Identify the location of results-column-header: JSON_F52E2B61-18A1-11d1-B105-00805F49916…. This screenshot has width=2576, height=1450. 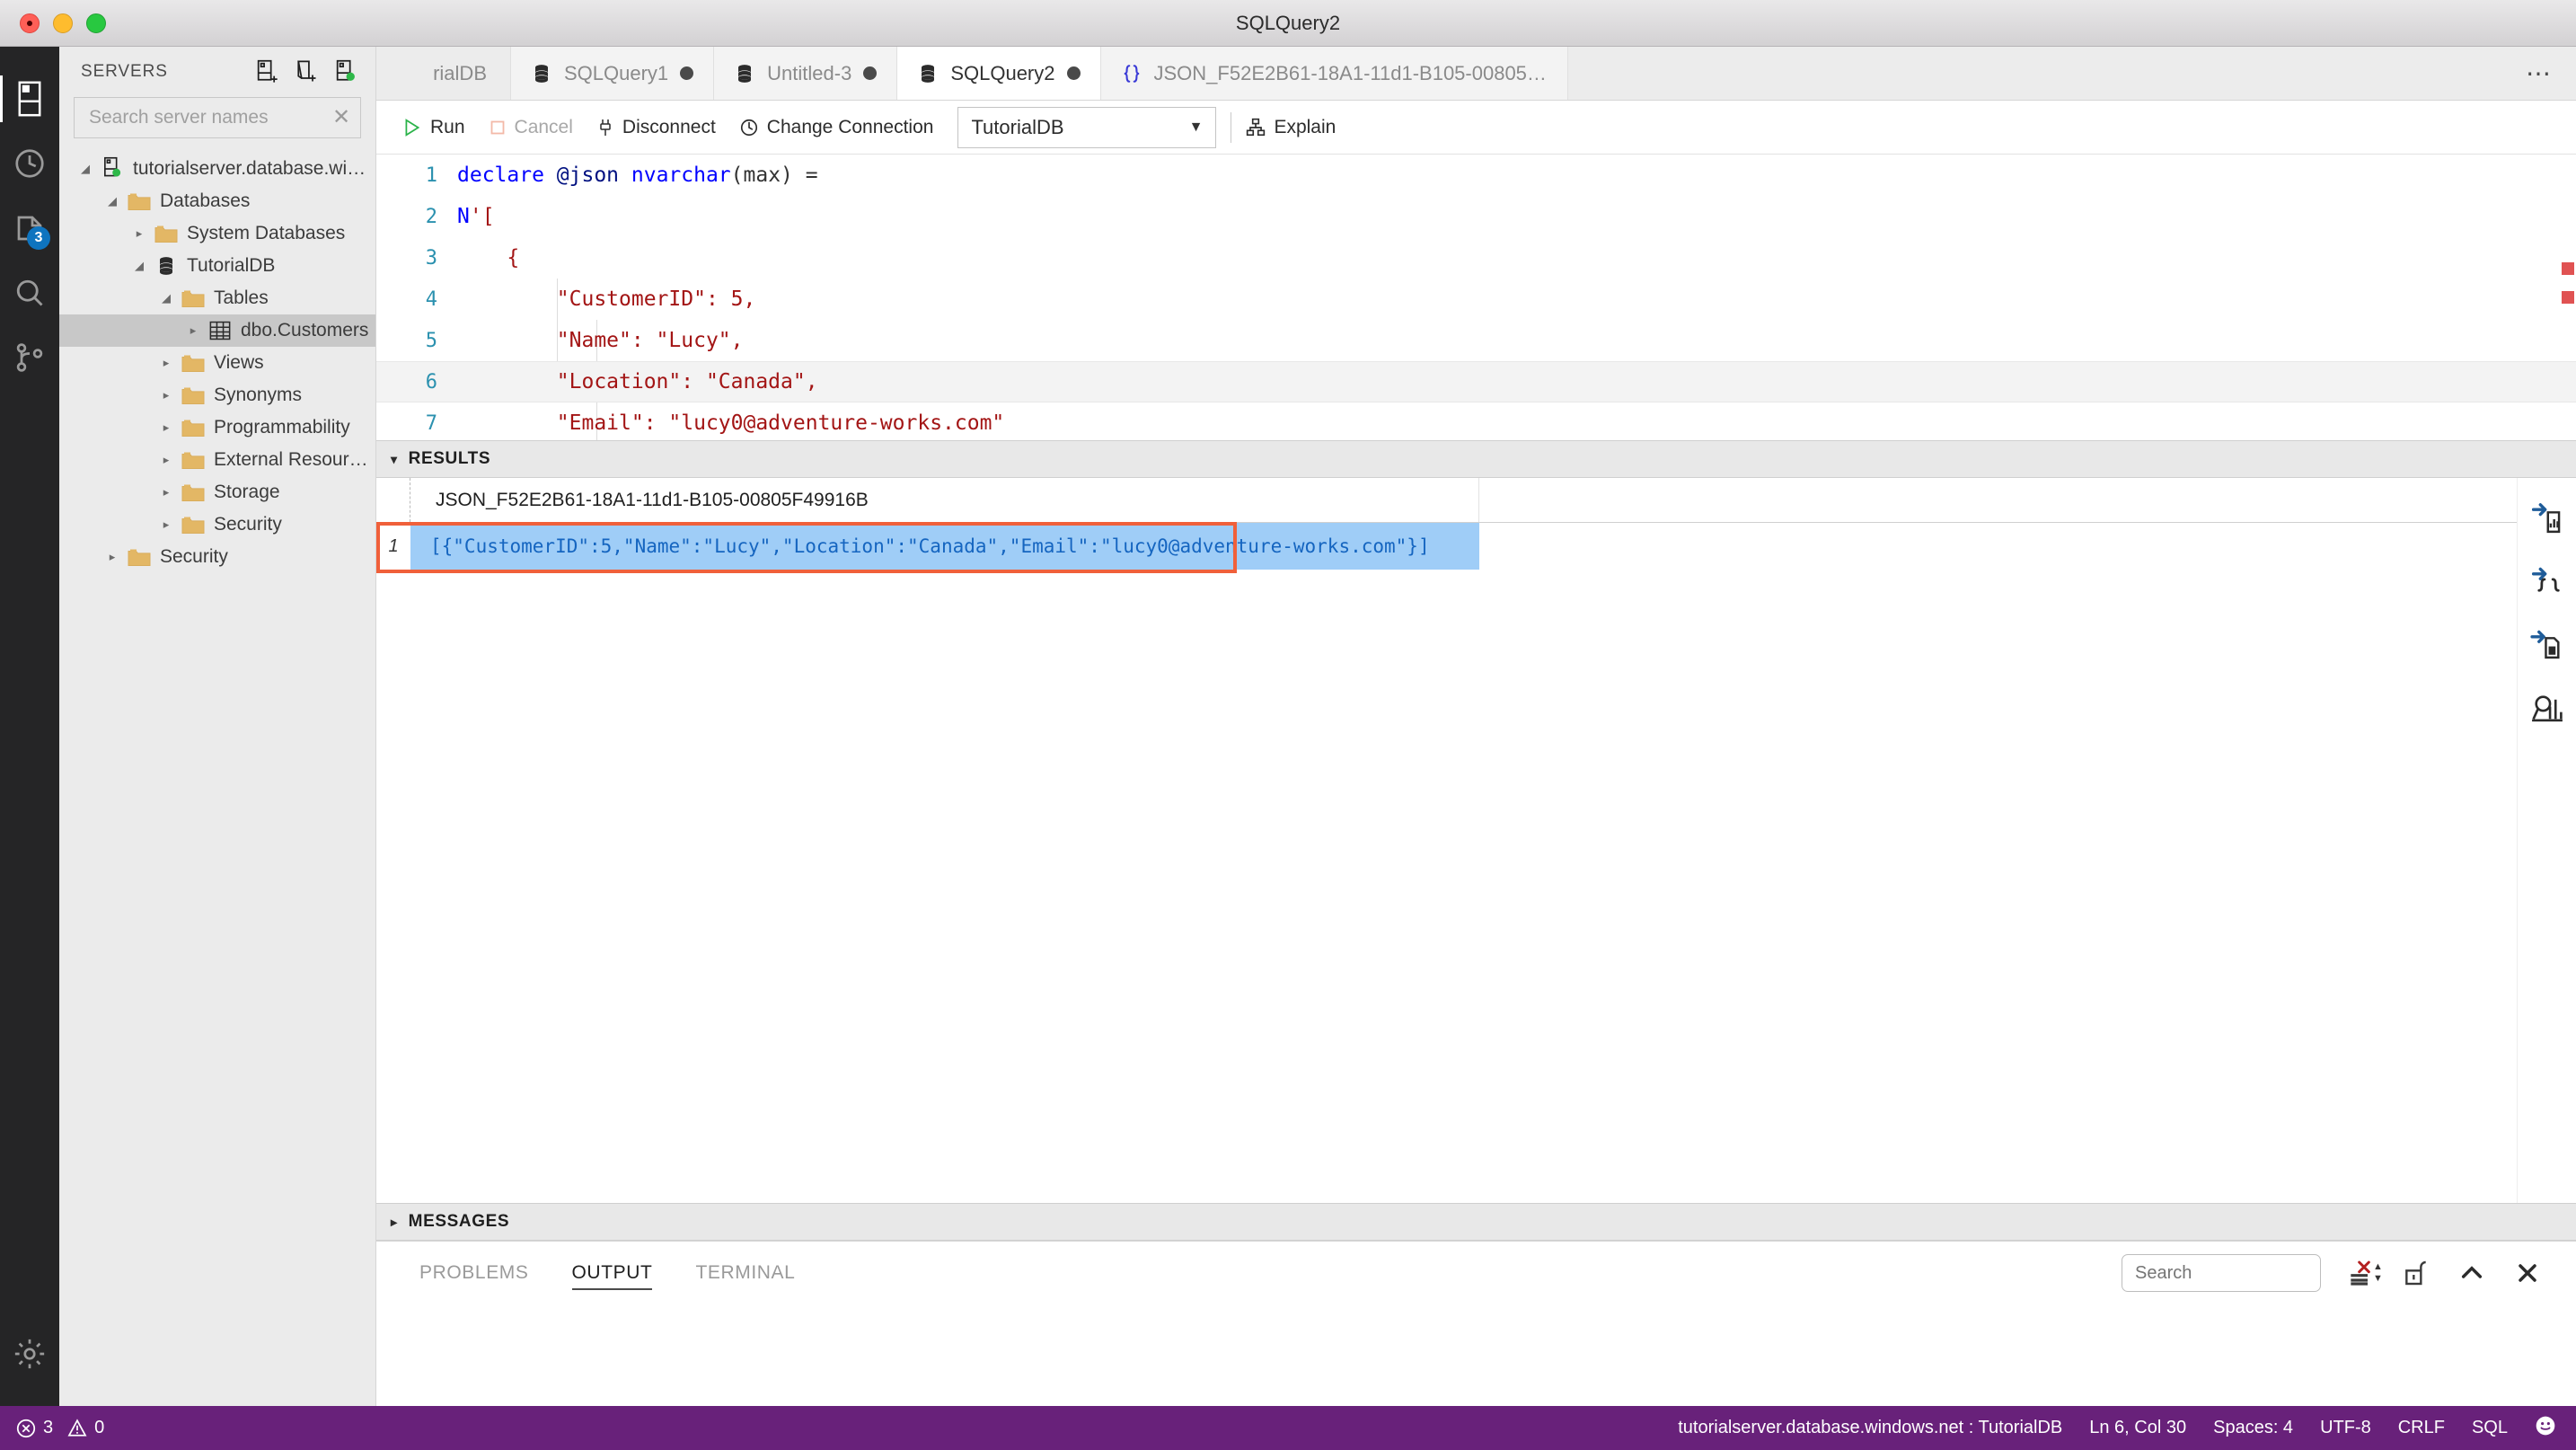
(944, 500).